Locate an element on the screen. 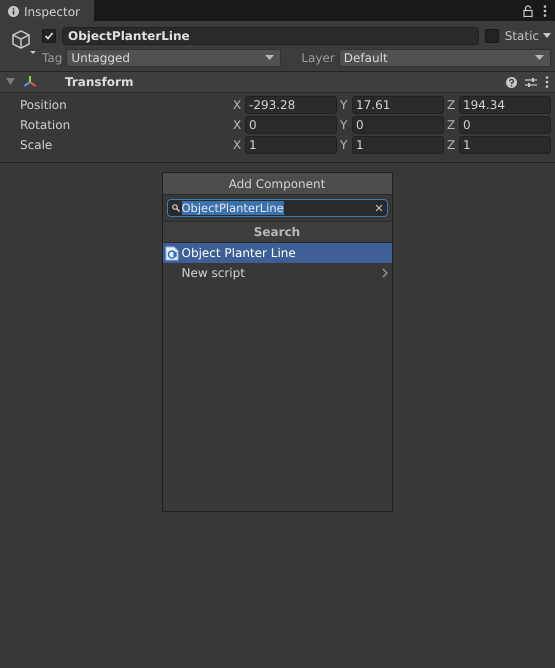  search-field: ObjectPlanterLine is located at coordinates (277, 208).